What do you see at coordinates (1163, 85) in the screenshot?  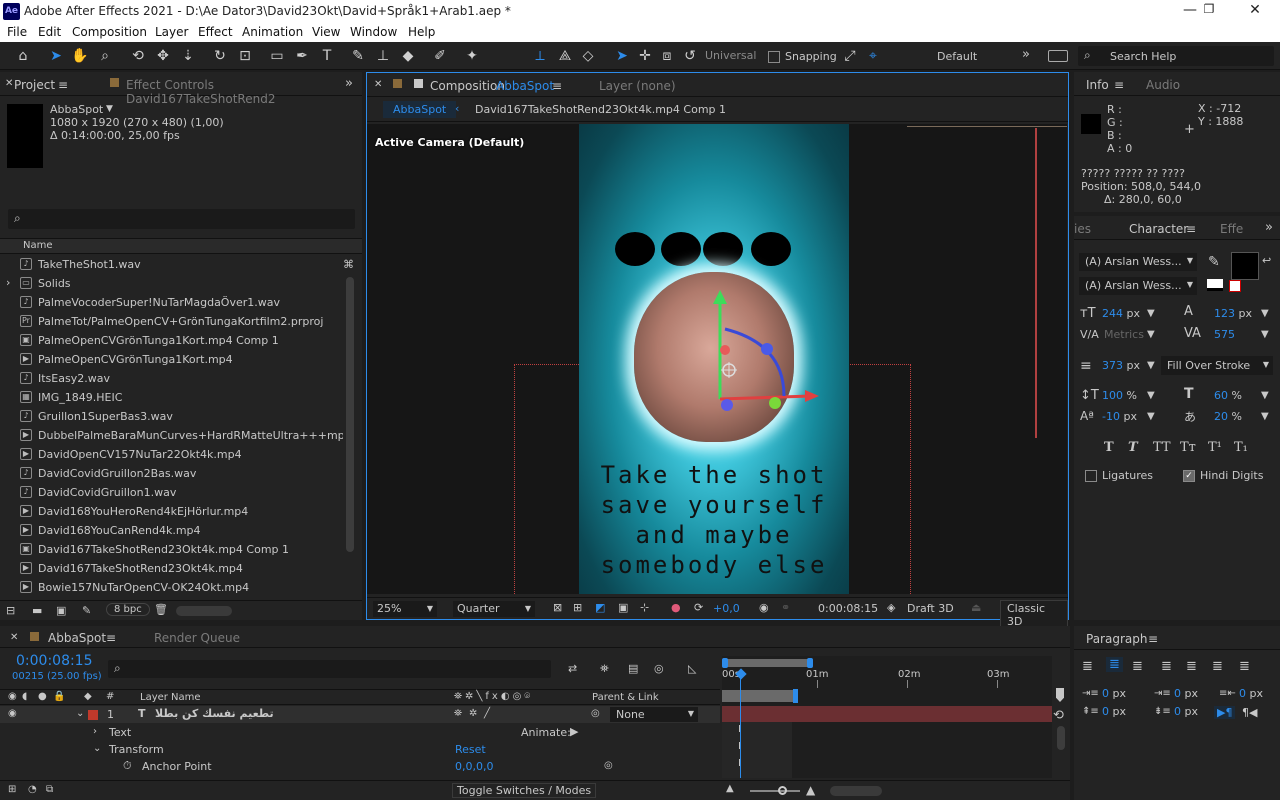 I see `tab-audio: Audio` at bounding box center [1163, 85].